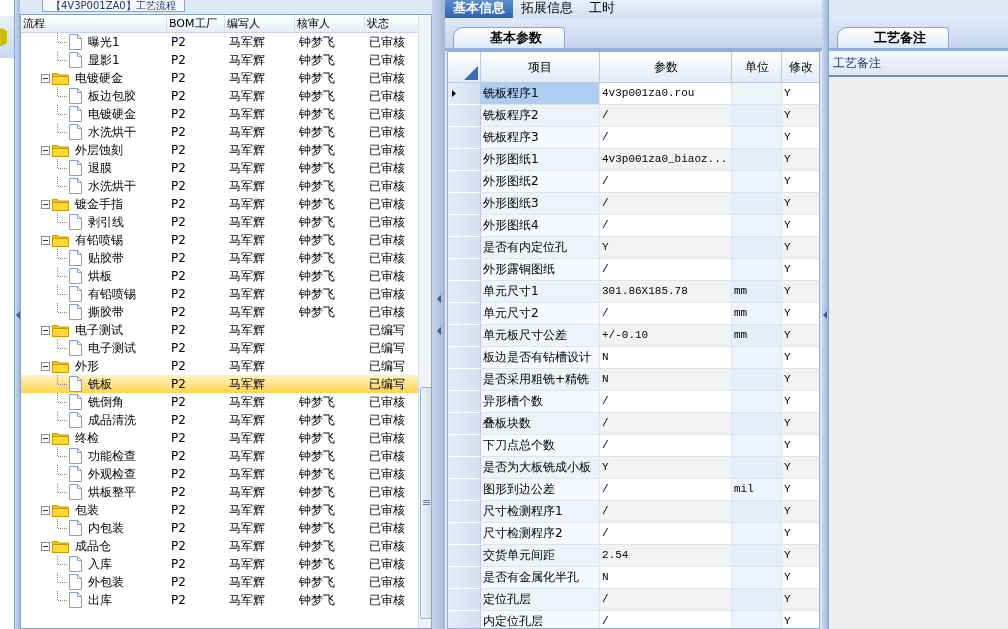 The image size is (1008, 629). I want to click on document-icon, so click(75, 456).